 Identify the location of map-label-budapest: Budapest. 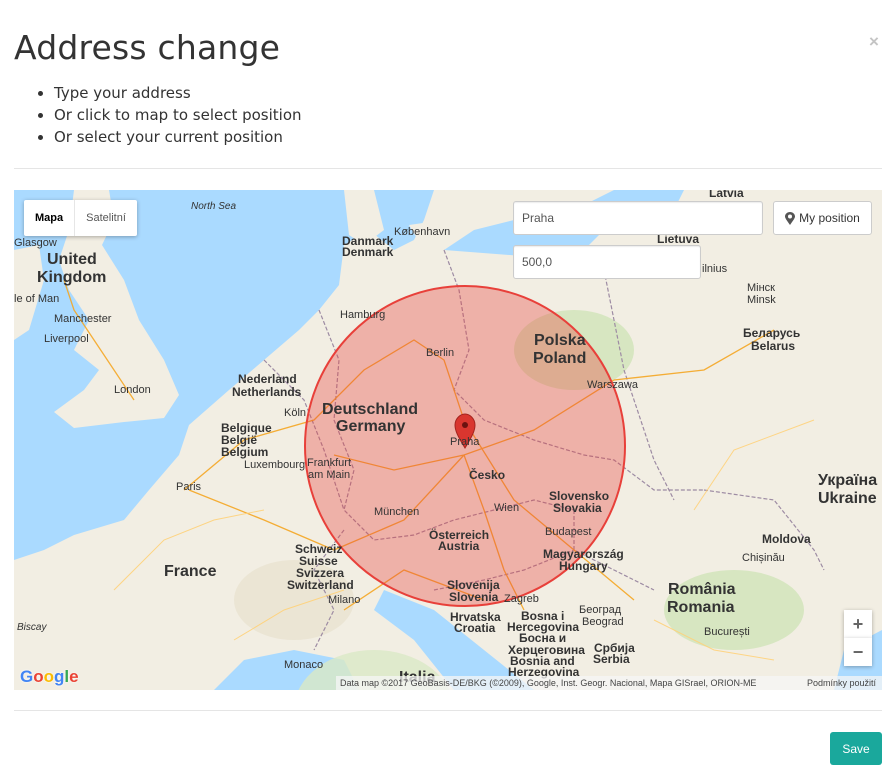
(568, 532).